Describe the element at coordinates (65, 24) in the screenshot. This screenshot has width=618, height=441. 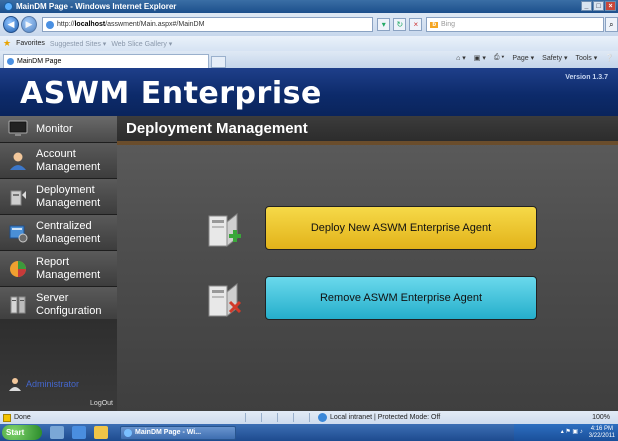
I see `url-prefix: http://` at that location.